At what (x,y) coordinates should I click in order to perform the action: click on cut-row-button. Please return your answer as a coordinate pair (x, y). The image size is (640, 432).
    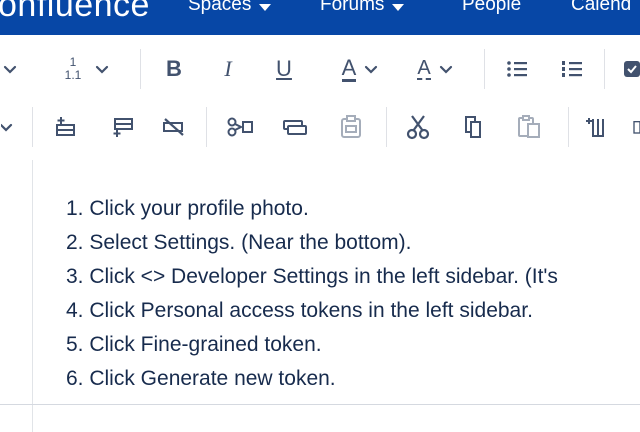
    Looking at the image, I should click on (240, 127).